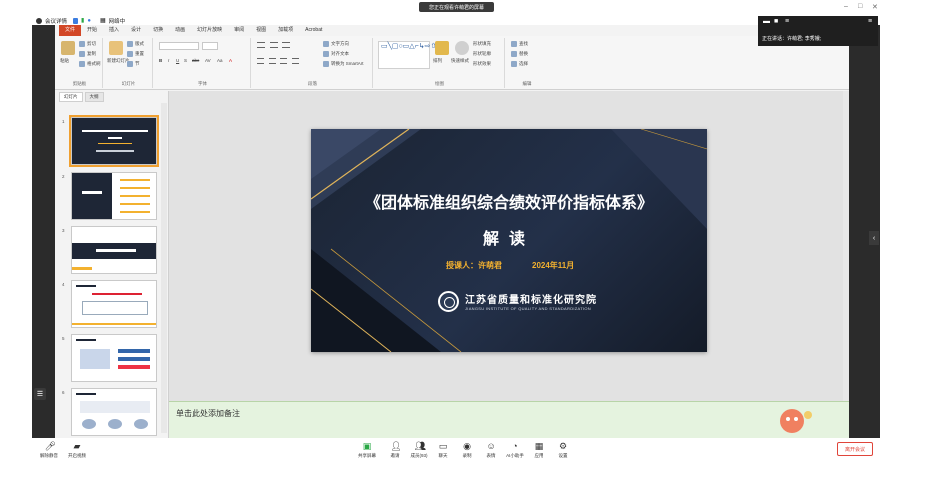 The width and height of the screenshot is (926, 485). I want to click on reaction-icon: ☺, so click(491, 446).